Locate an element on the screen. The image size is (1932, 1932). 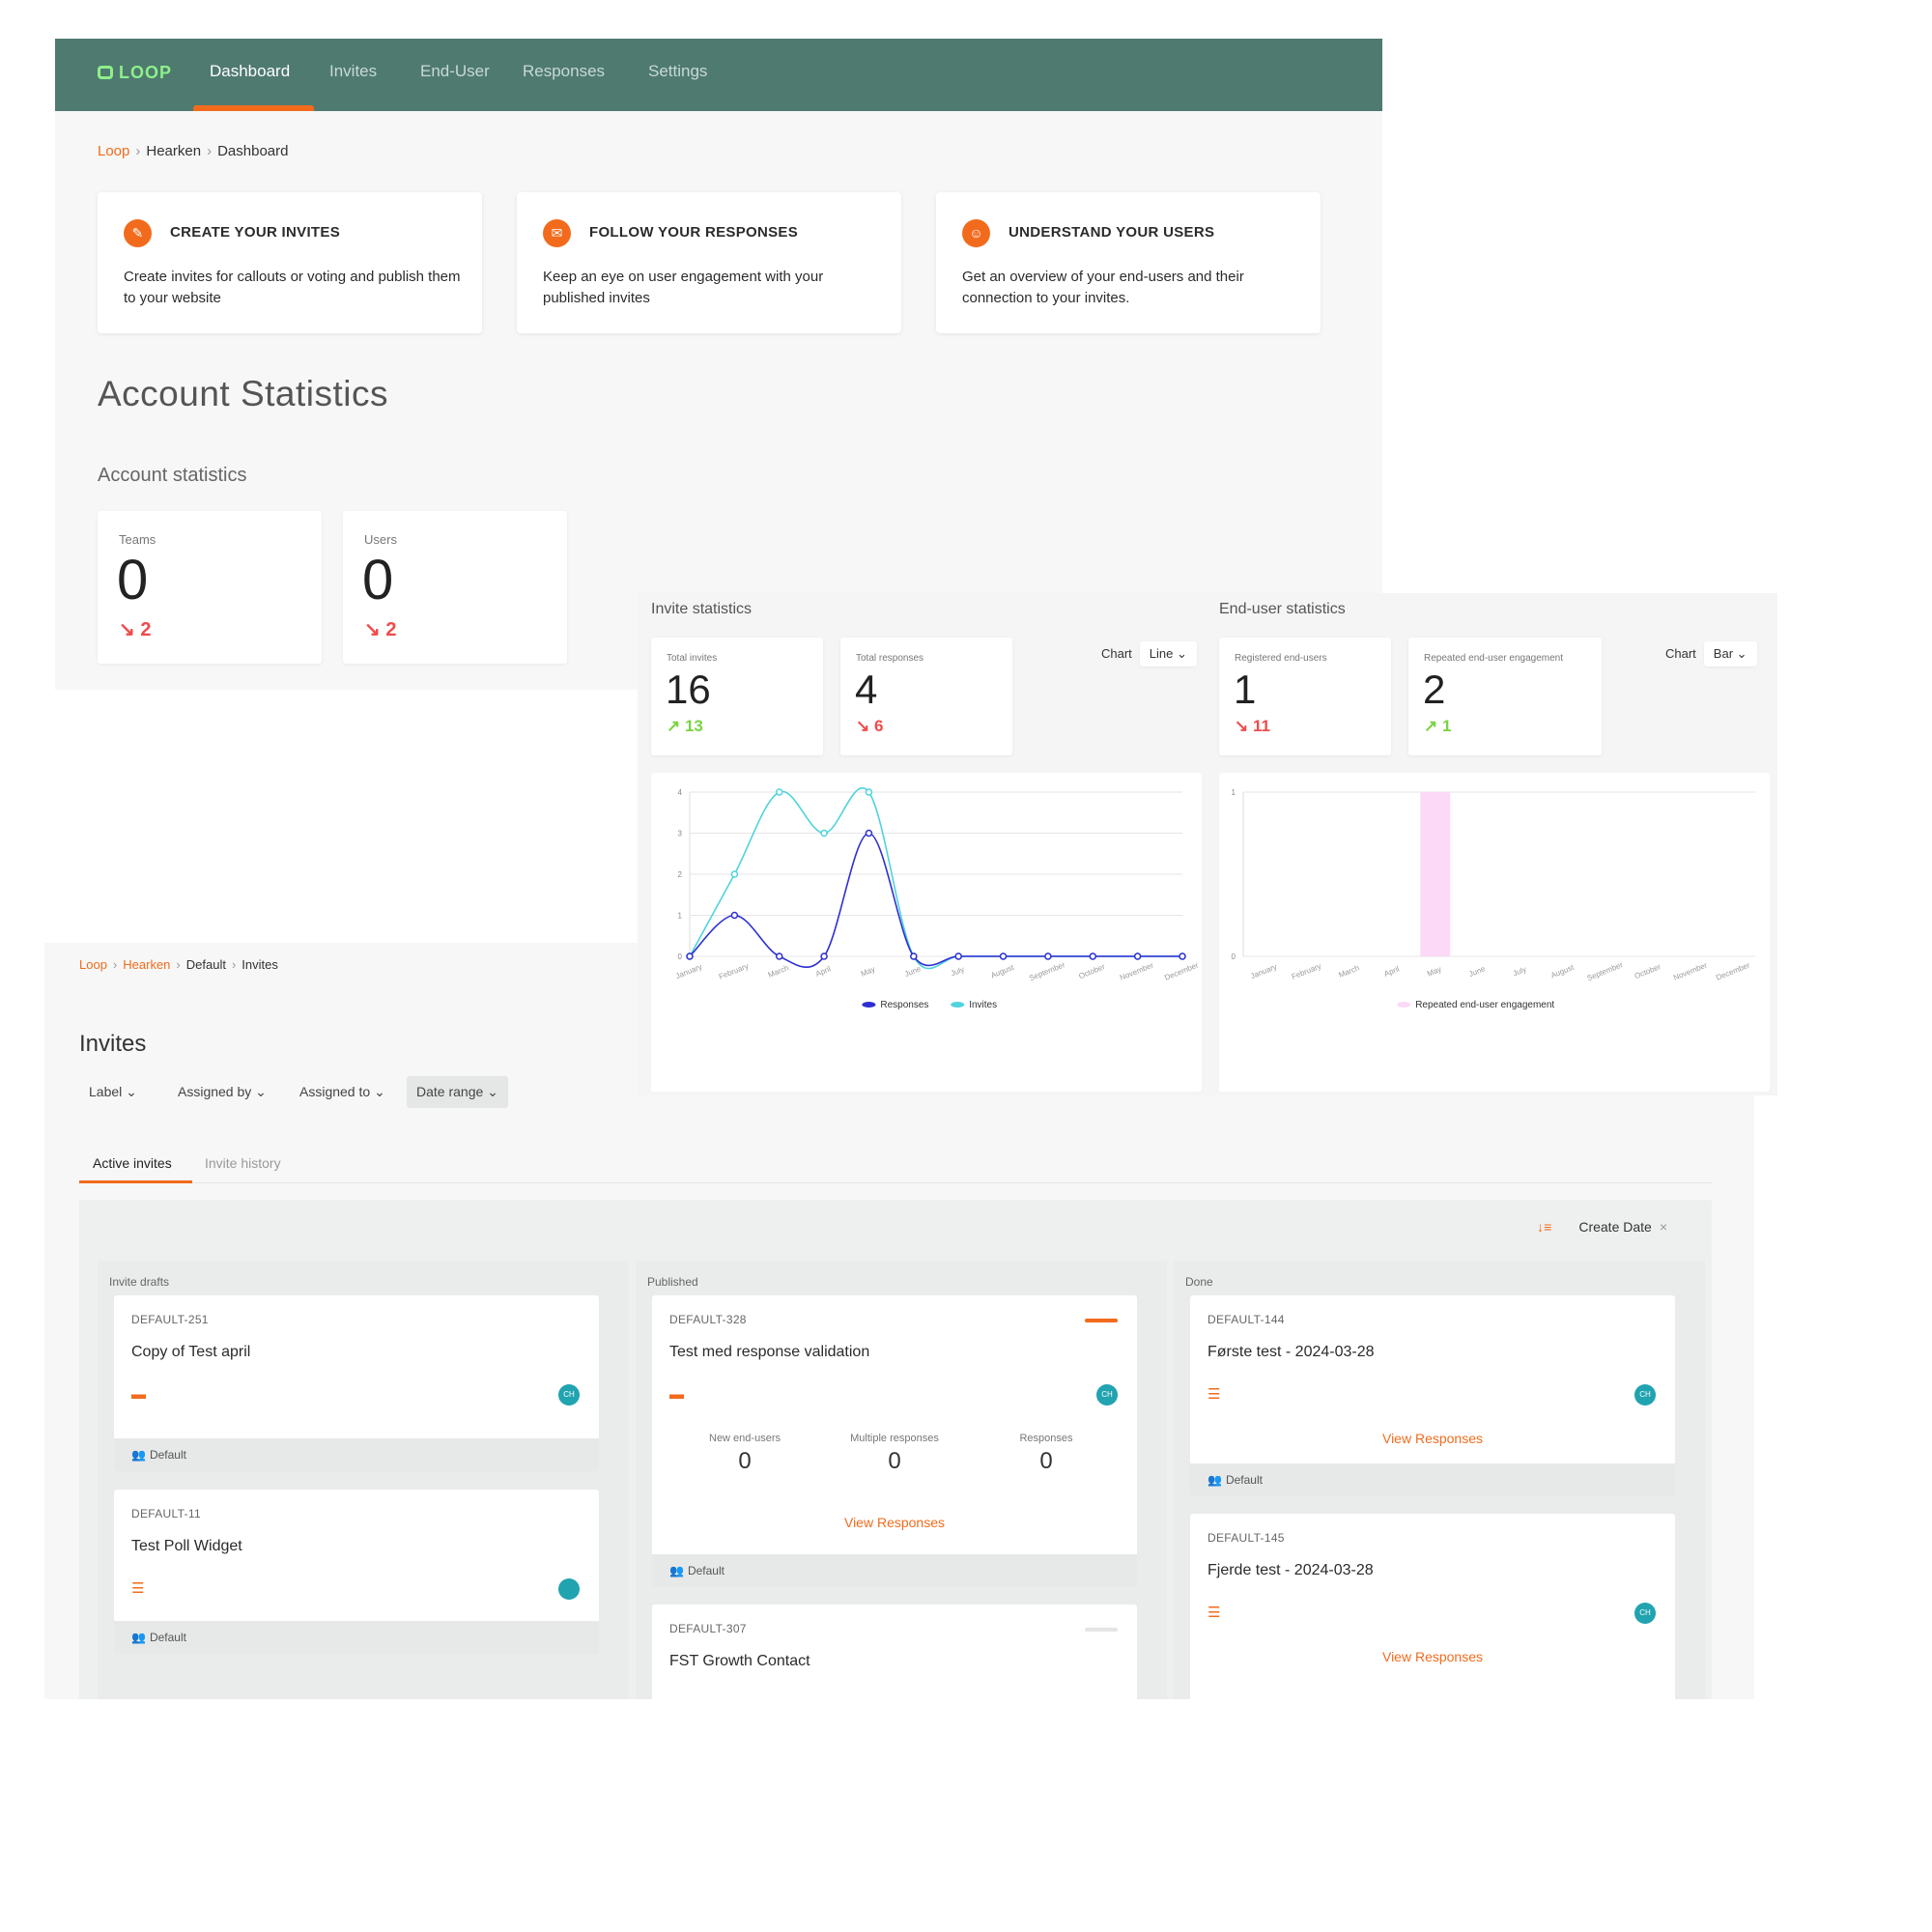
chevron-right-icon: › is located at coordinates (234, 964).